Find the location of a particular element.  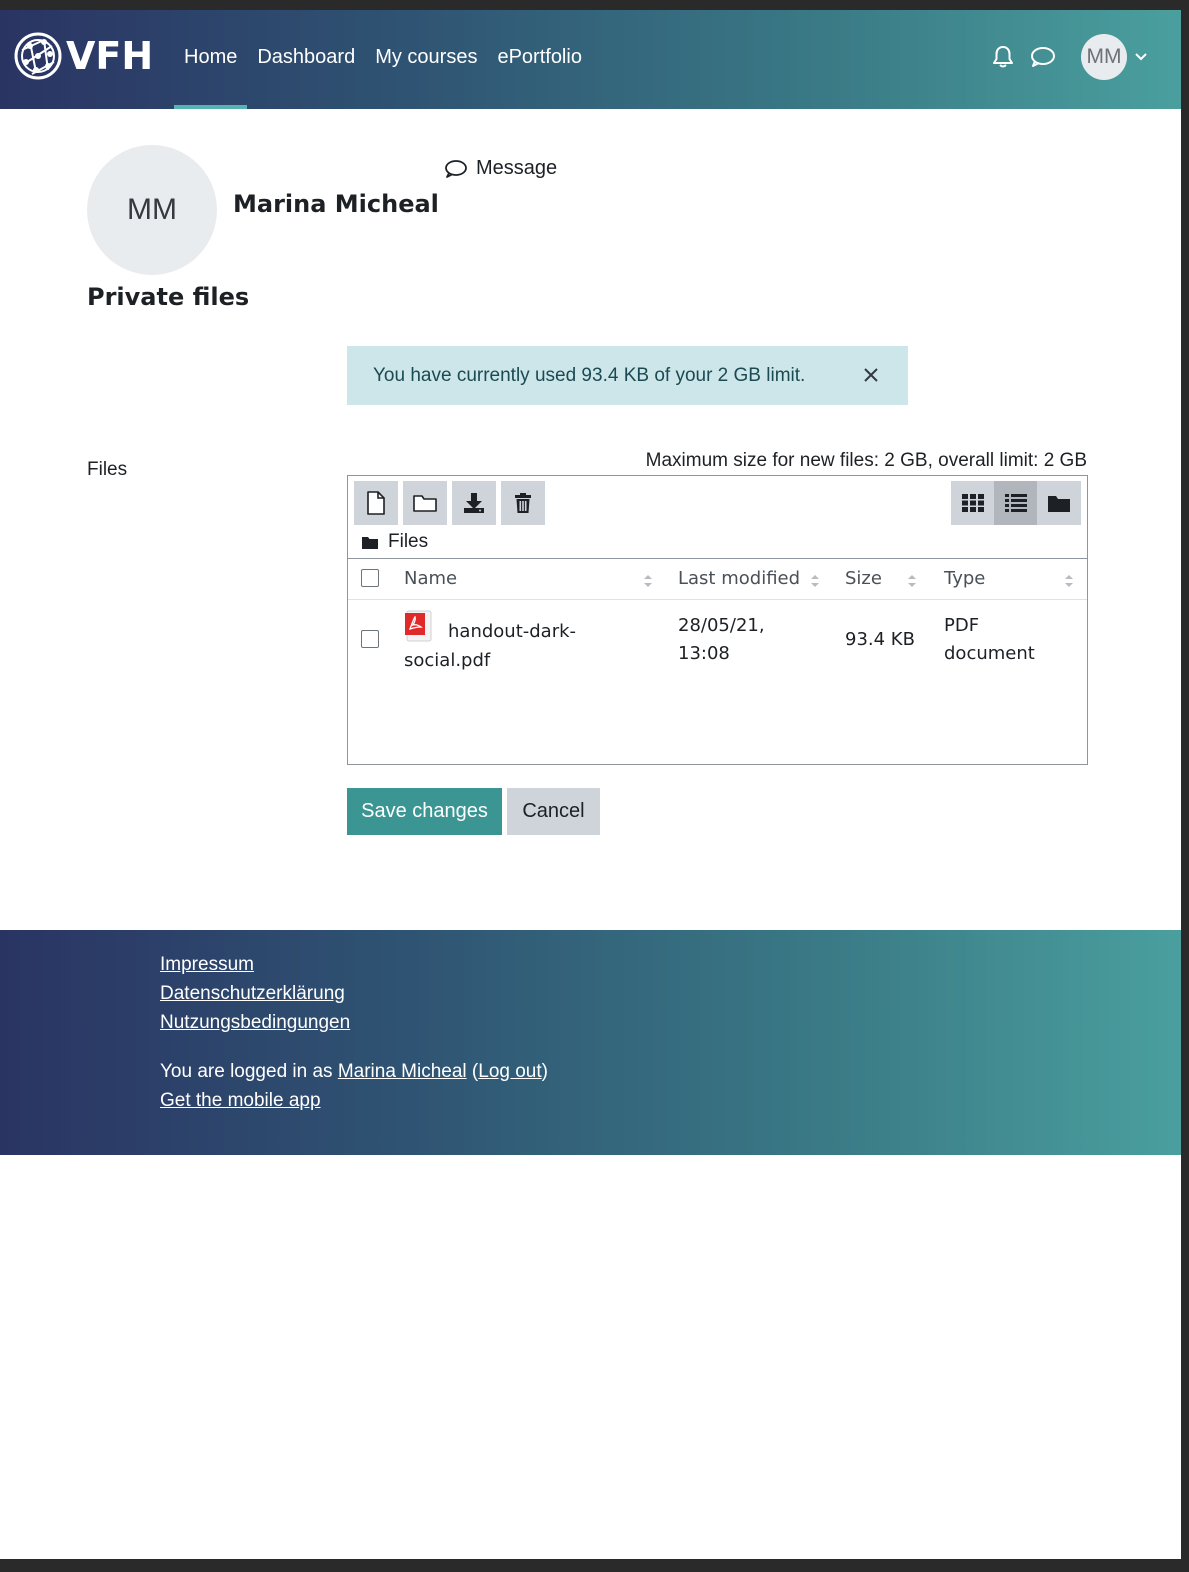

notifications-button is located at coordinates (1003, 57).